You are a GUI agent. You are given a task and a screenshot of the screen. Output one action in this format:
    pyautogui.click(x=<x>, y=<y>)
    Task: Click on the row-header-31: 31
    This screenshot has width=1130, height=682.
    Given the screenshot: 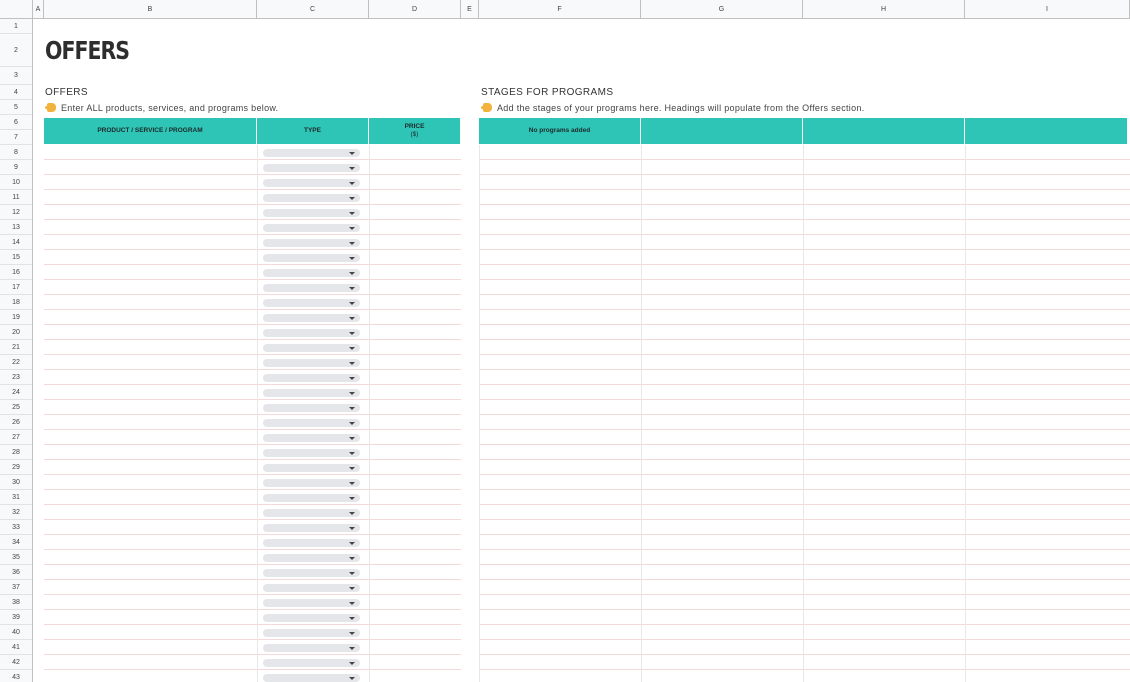 What is the action you would take?
    pyautogui.click(x=16, y=497)
    